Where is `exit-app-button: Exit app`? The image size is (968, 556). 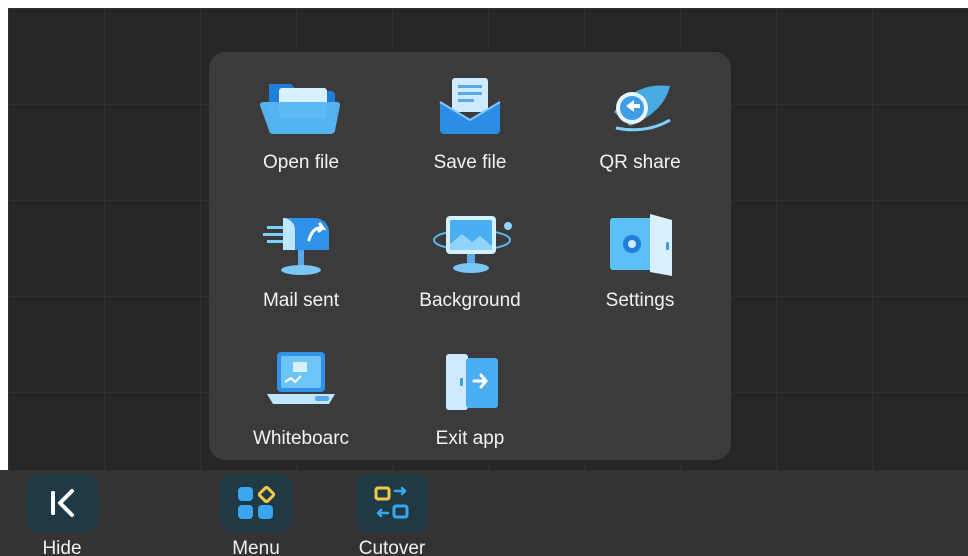 exit-app-button: Exit app is located at coordinates (470, 413).